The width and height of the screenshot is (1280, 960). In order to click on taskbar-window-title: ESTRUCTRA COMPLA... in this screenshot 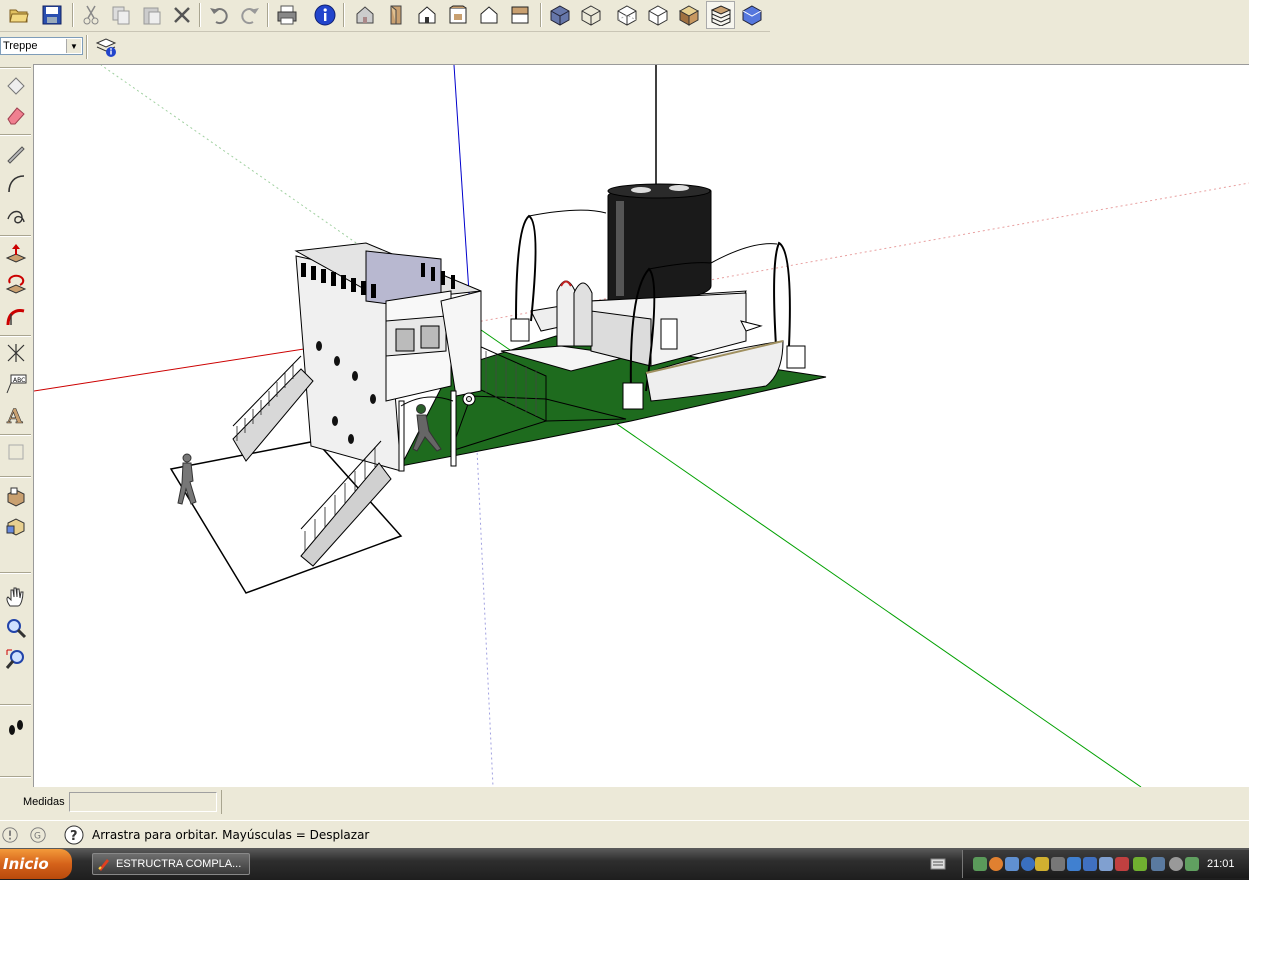, I will do `click(179, 864)`.